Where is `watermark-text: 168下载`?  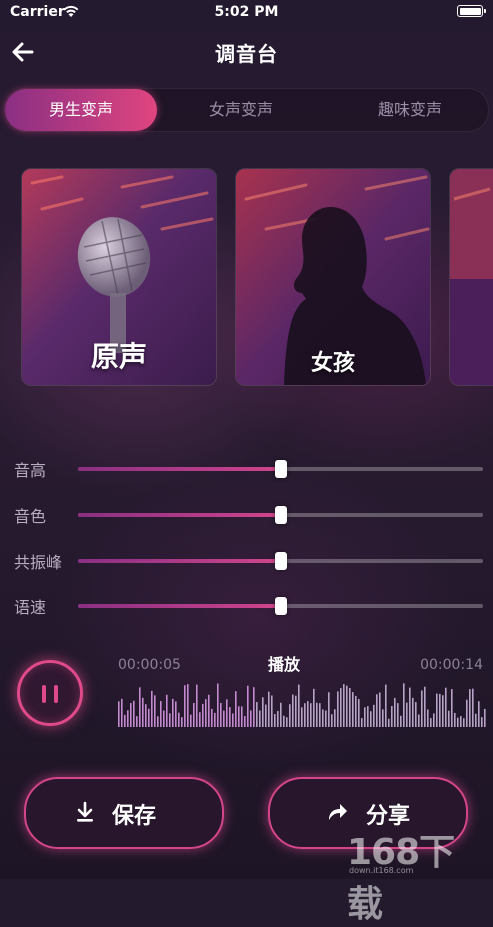
watermark-text: 168下载 is located at coordinates (401, 878).